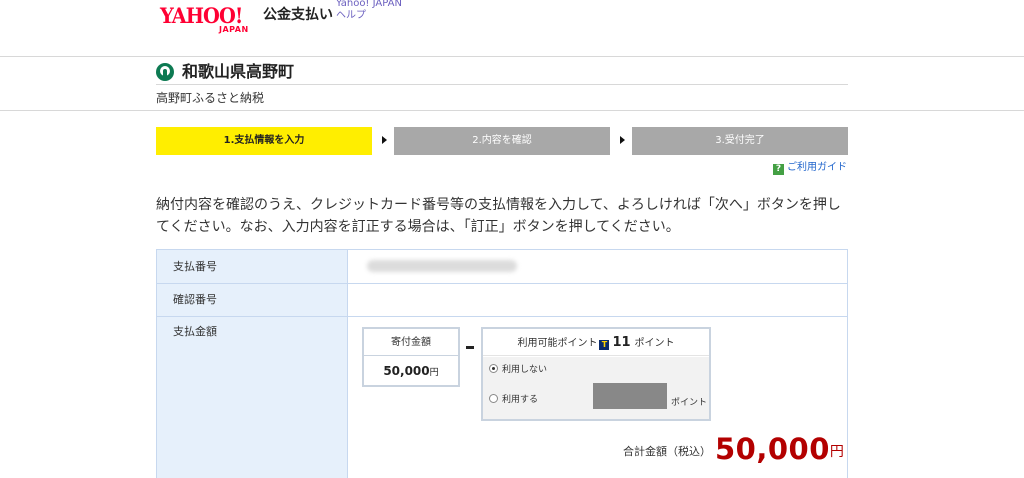 The height and width of the screenshot is (478, 1024). Describe the element at coordinates (778, 169) in the screenshot. I see `question-icon: ?` at that location.